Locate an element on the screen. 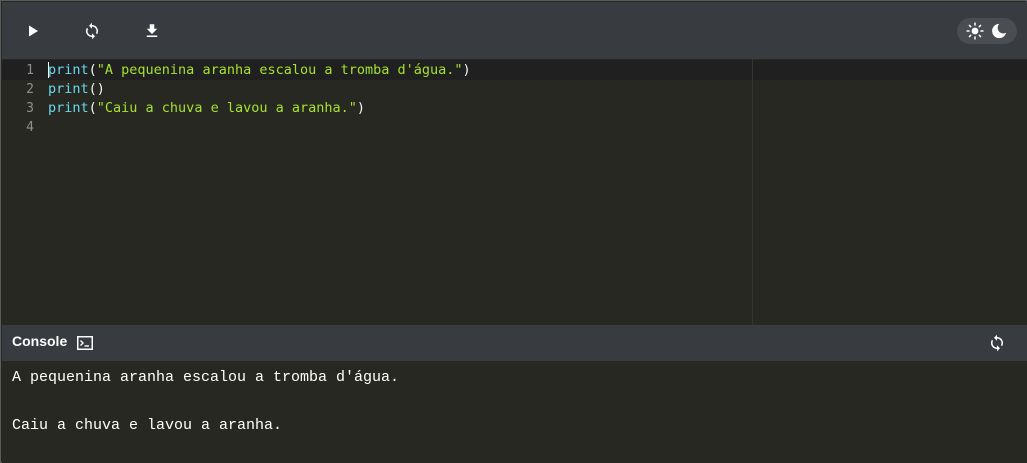 This screenshot has width=1027, height=463. terminal-icon is located at coordinates (85, 343).